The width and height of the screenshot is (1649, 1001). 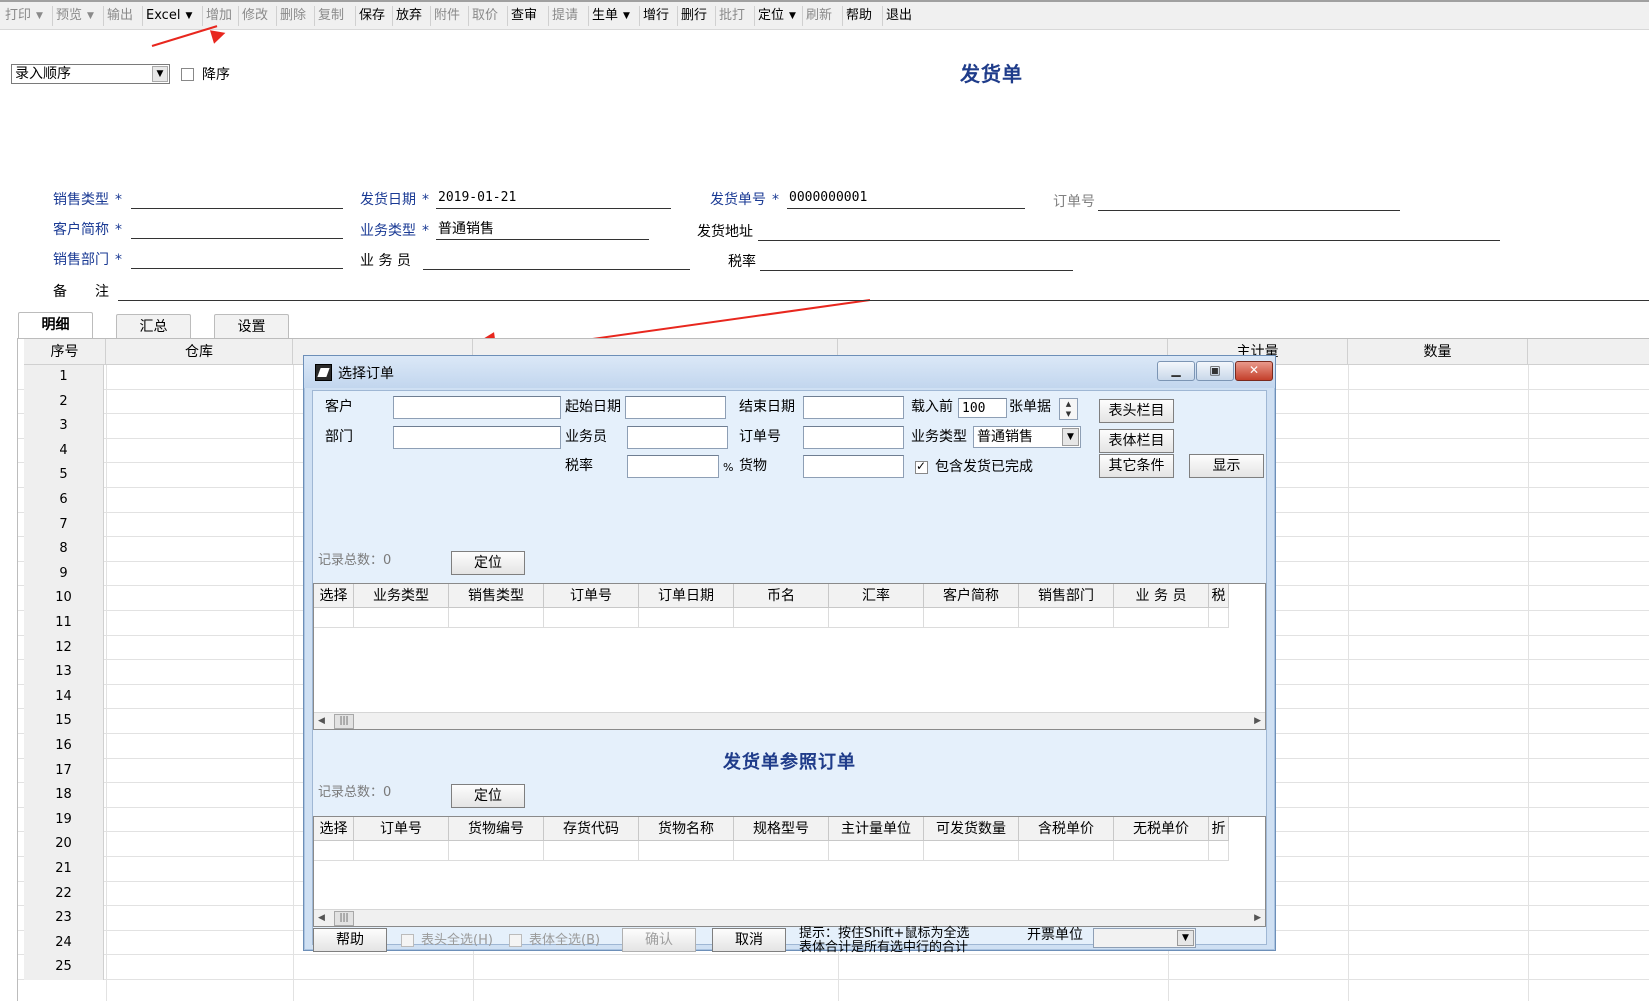 What do you see at coordinates (777, 16) in the screenshot?
I see `toolbar-19-button: 定位 ▼` at bounding box center [777, 16].